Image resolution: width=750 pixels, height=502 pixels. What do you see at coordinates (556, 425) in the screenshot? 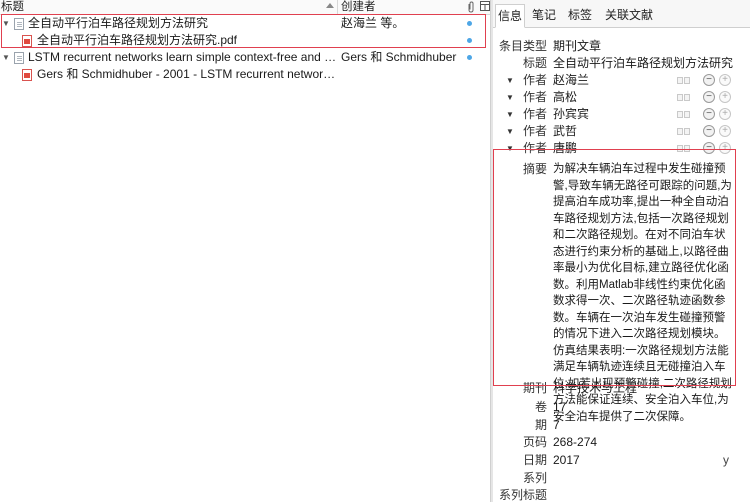
I see `issue-value: 7` at bounding box center [556, 425].